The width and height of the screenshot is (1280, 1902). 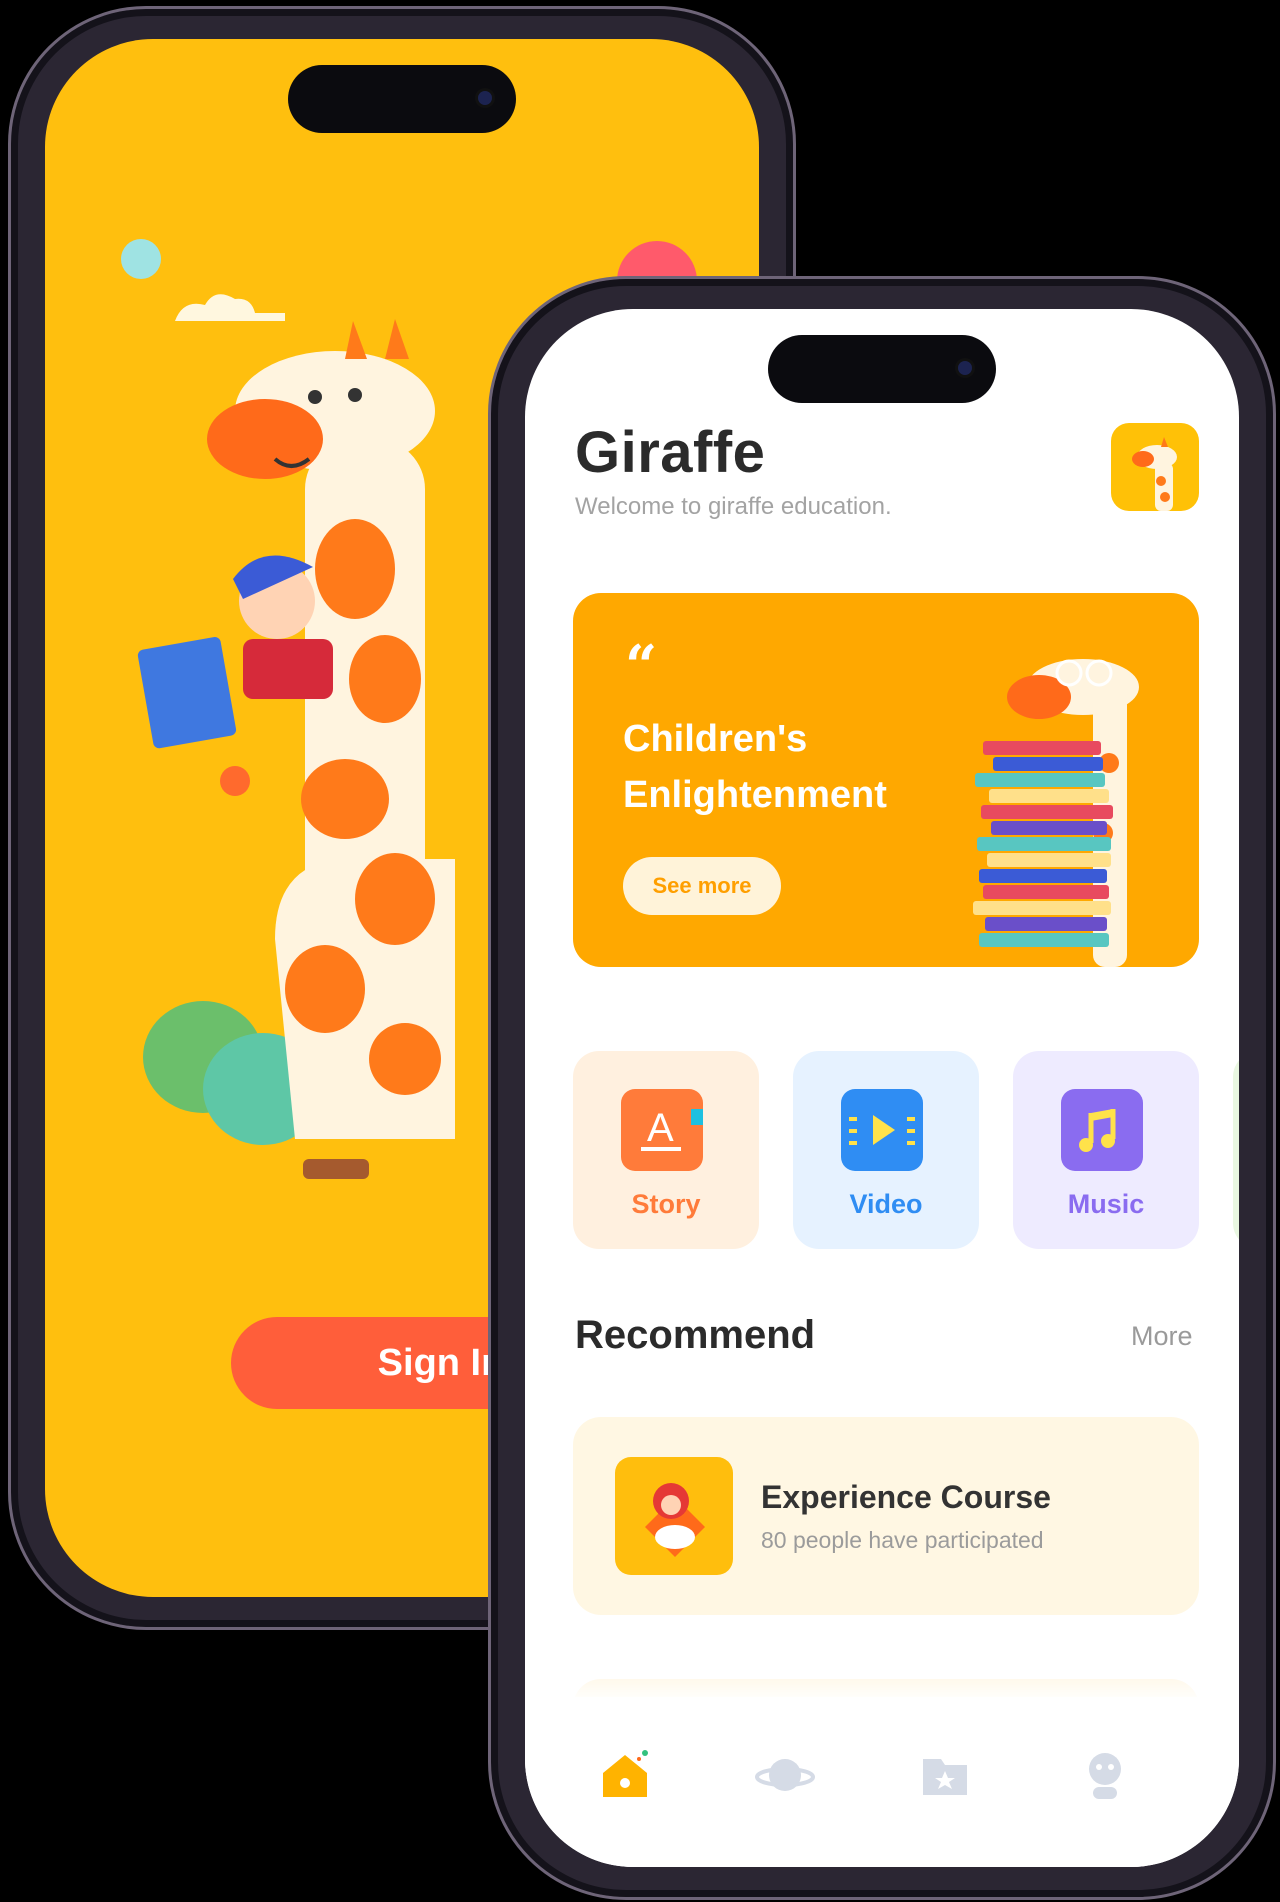 I want to click on quote-icon: “, so click(x=641, y=666).